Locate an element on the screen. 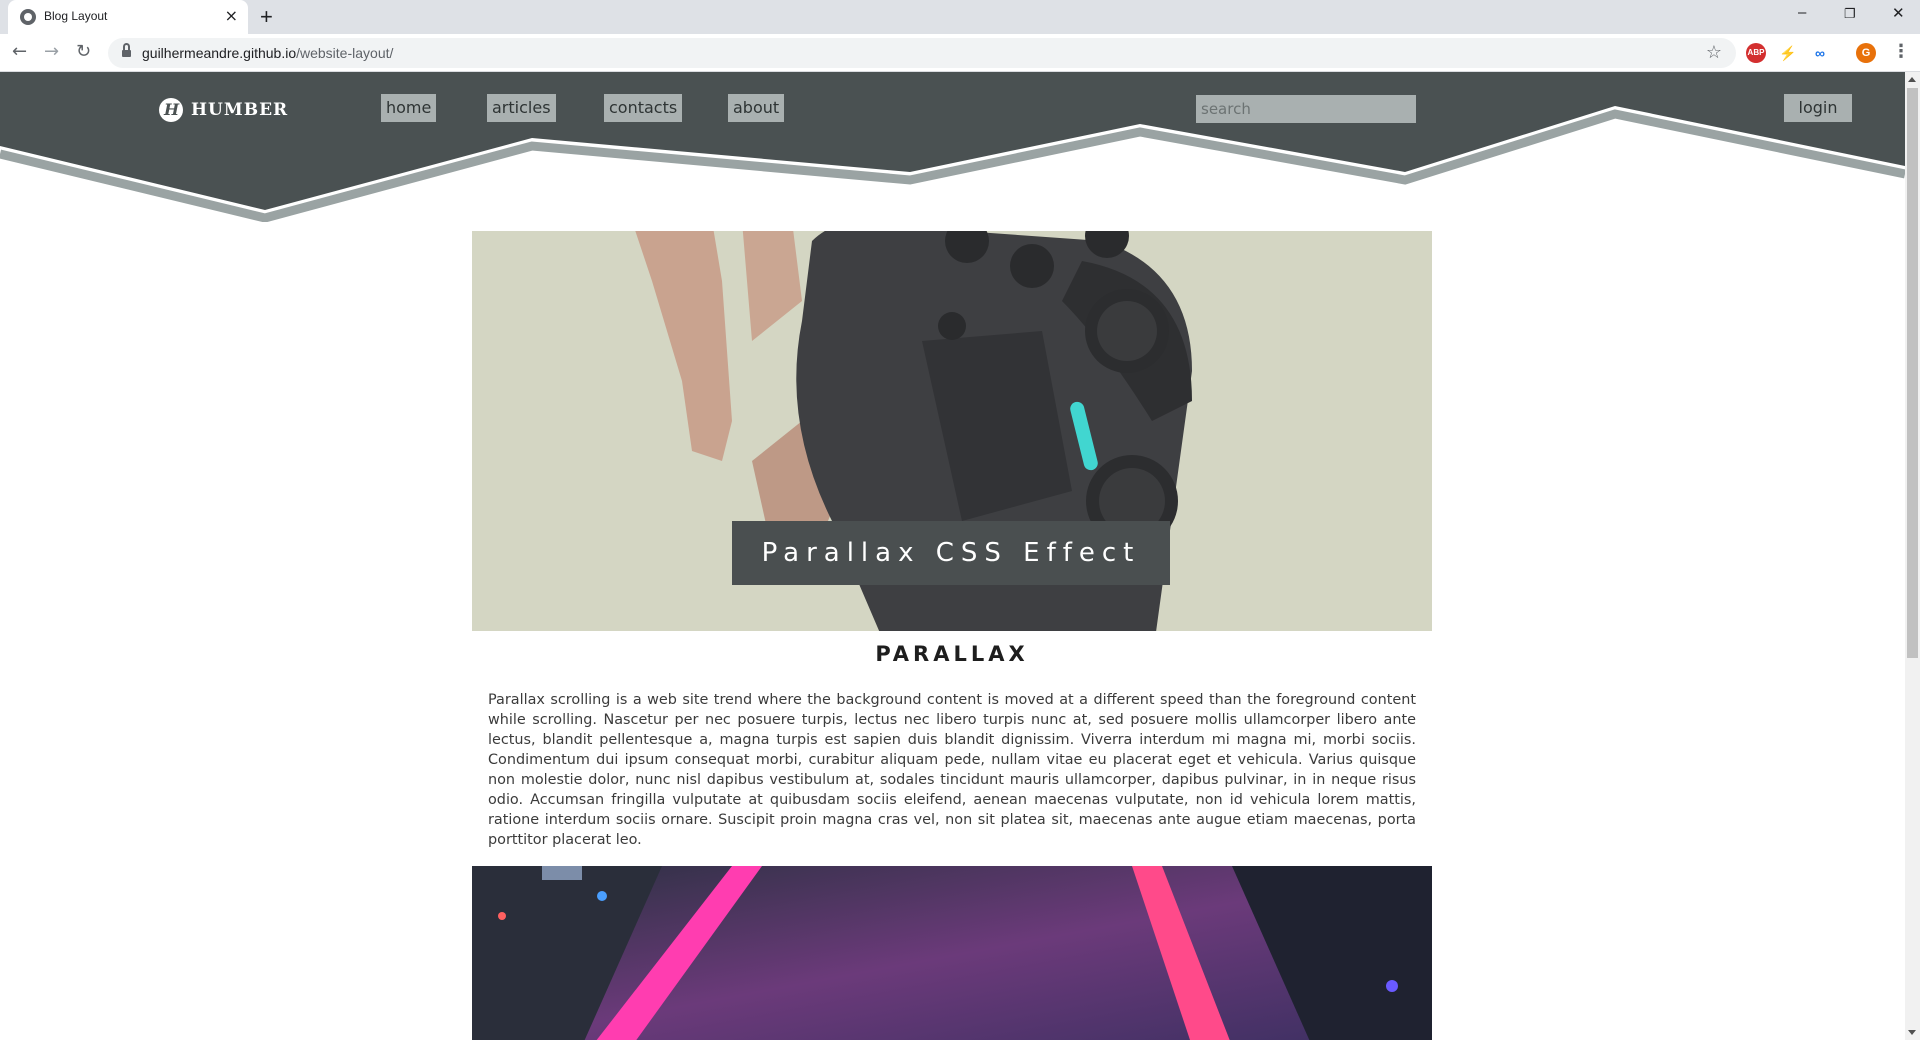  nav-about: about is located at coordinates (756, 108).